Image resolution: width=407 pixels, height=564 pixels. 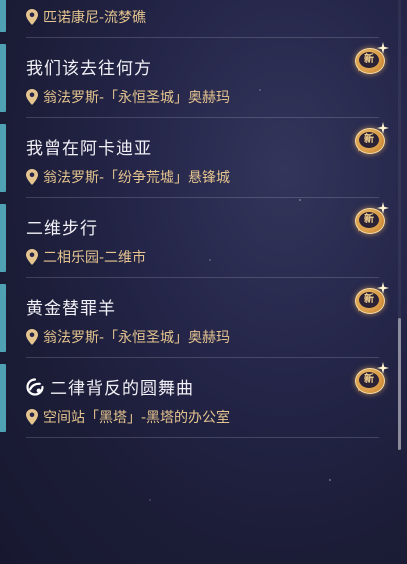 I want to click on quest-title: 二维步行, so click(x=62, y=229).